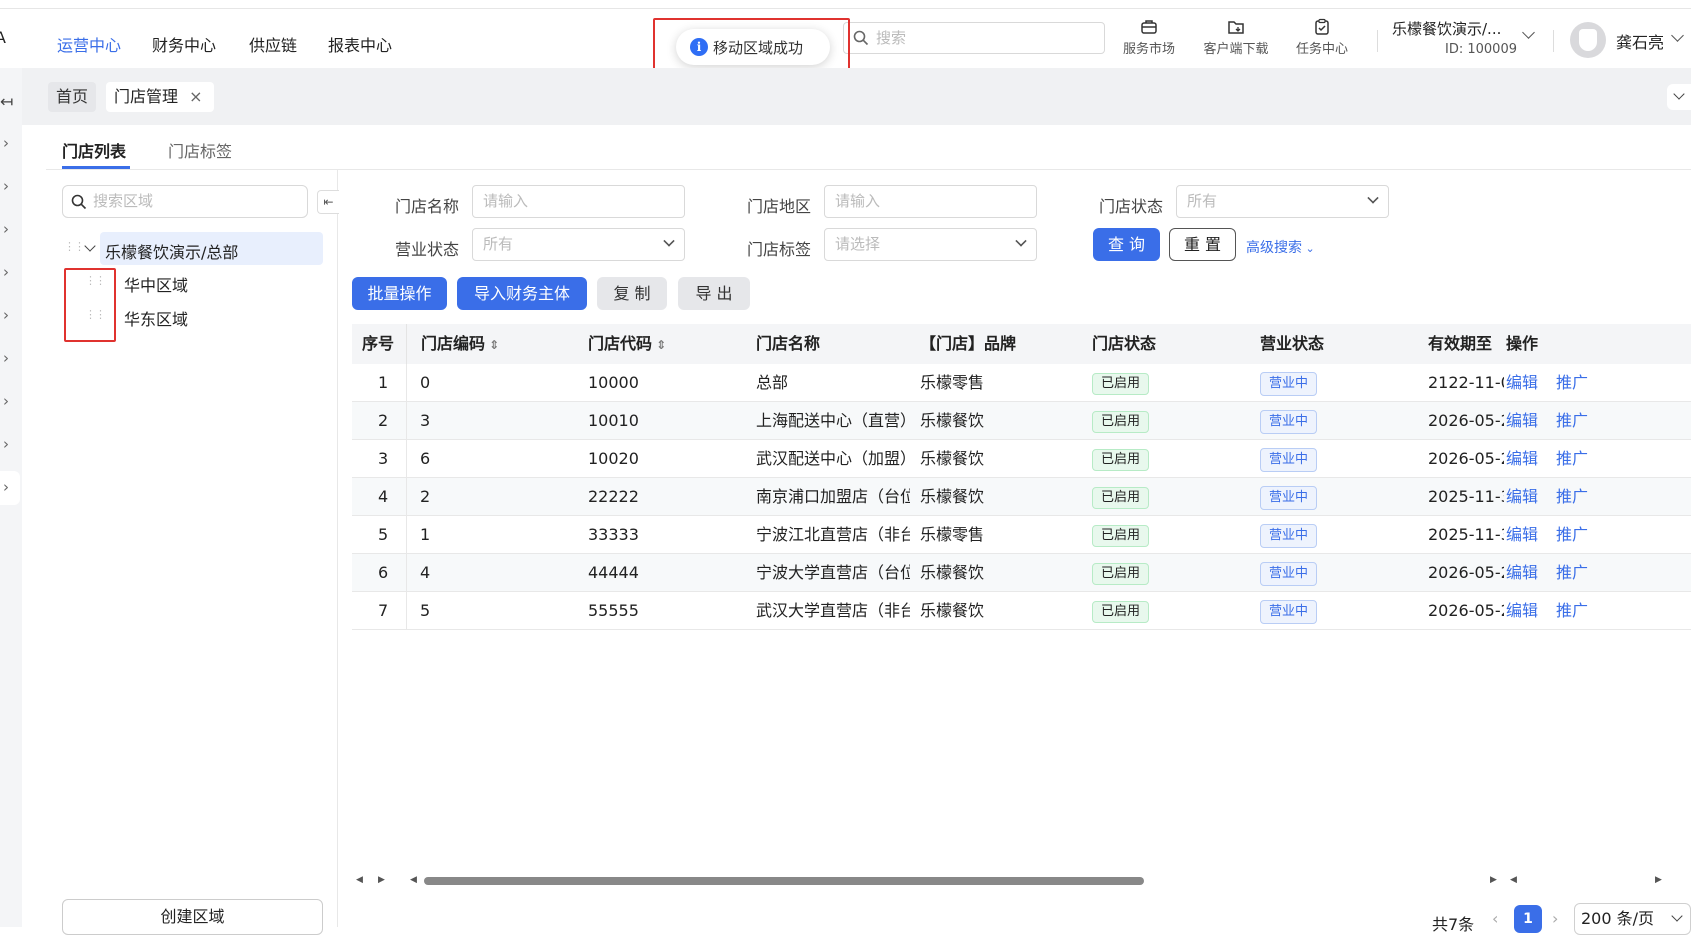 The height and width of the screenshot is (935, 1691). Describe the element at coordinates (1202, 201) in the screenshot. I see `store-status-value: 所有` at that location.